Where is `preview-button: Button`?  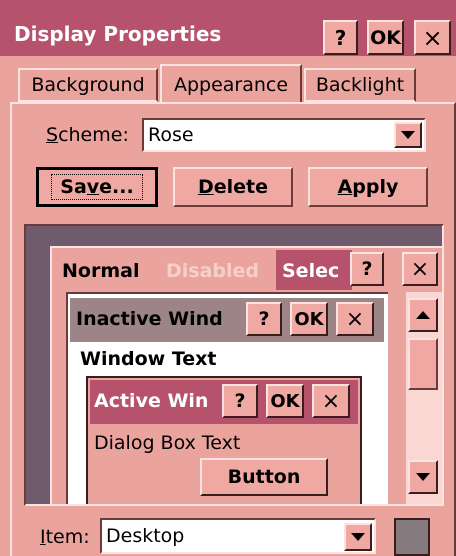 preview-button: Button is located at coordinates (264, 477).